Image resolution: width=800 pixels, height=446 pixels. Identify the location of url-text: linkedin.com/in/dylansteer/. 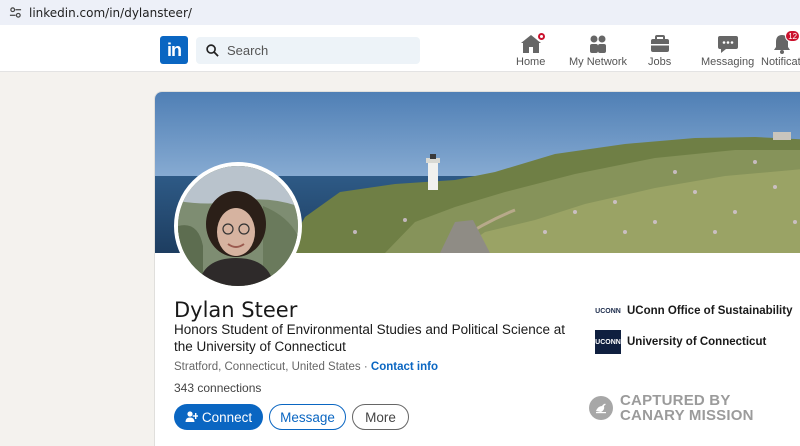
(110, 13).